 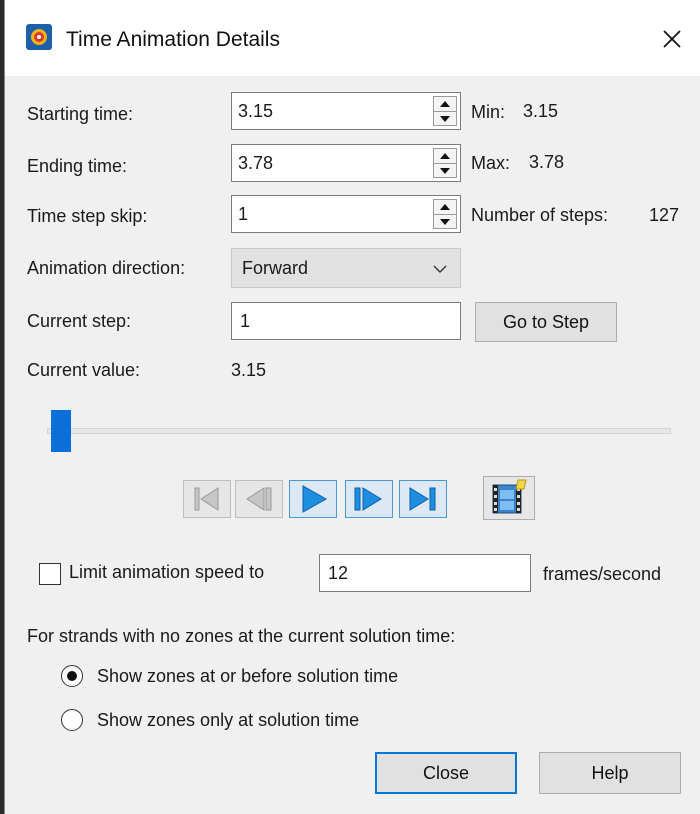 I want to click on ending-time-spin-buttons, so click(x=445, y=163).